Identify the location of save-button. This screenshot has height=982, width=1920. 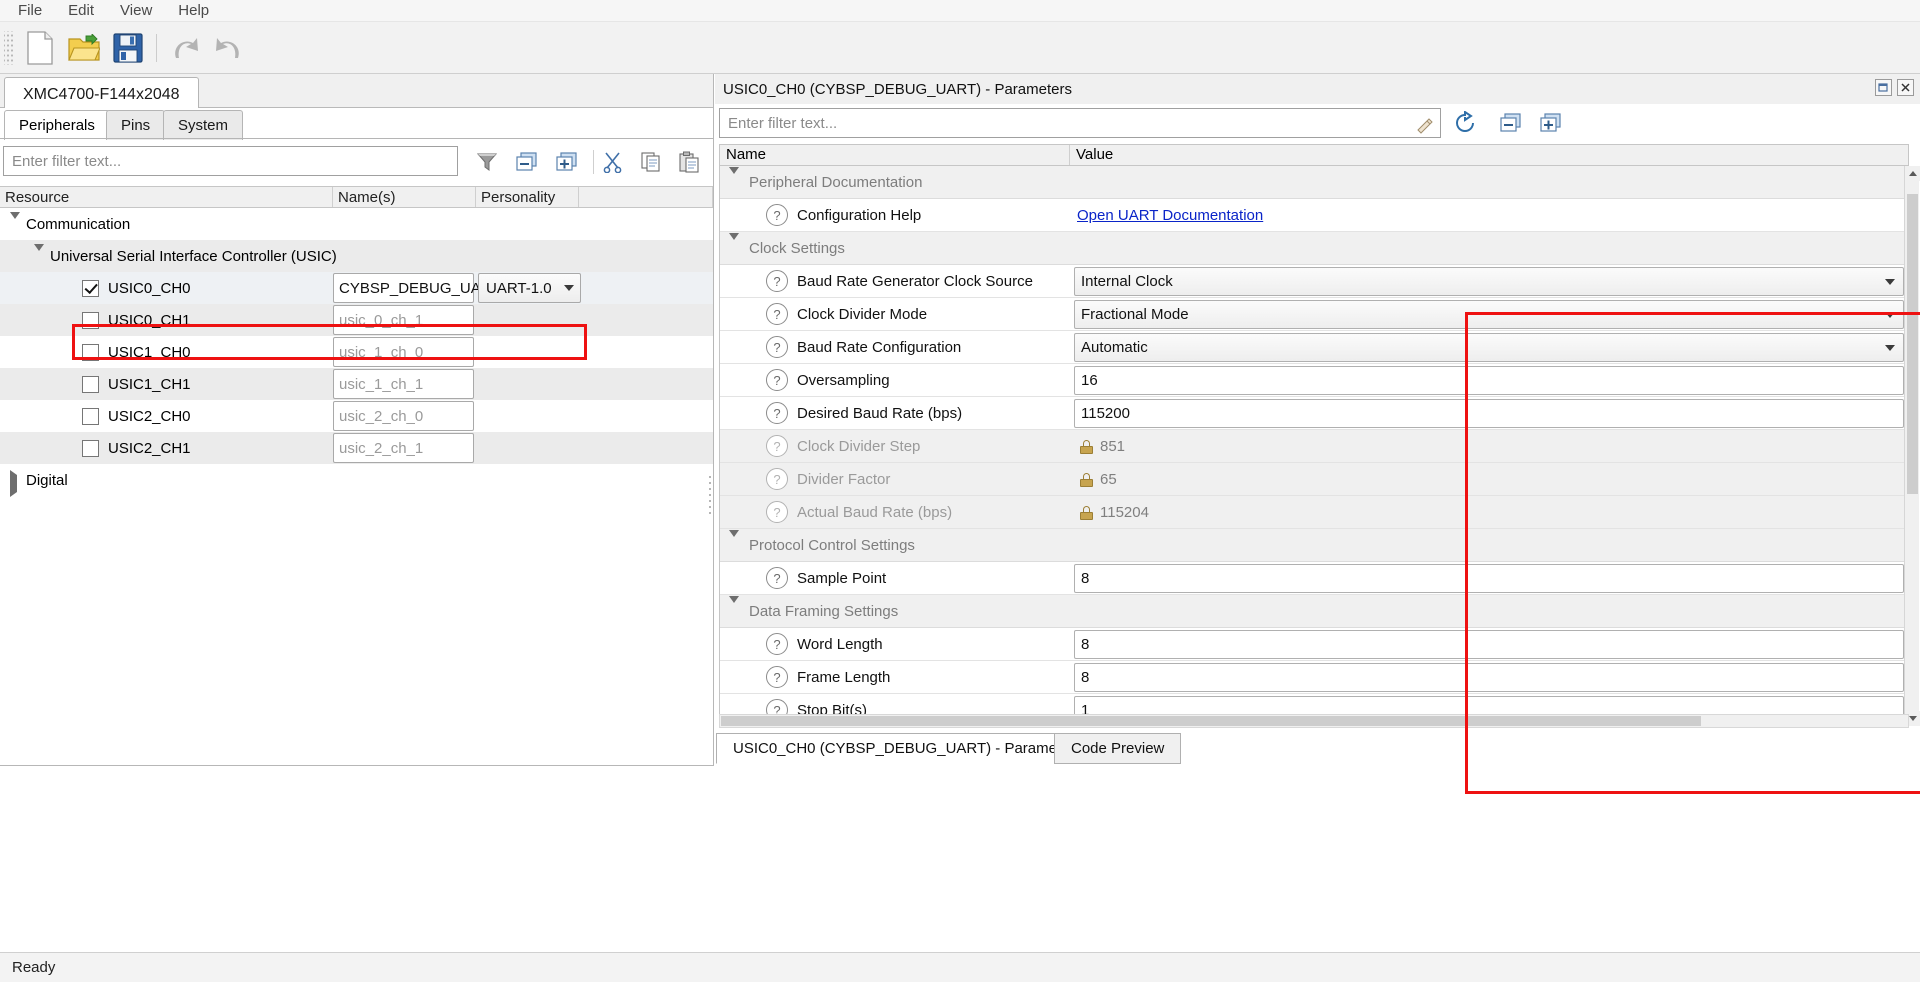
(128, 48).